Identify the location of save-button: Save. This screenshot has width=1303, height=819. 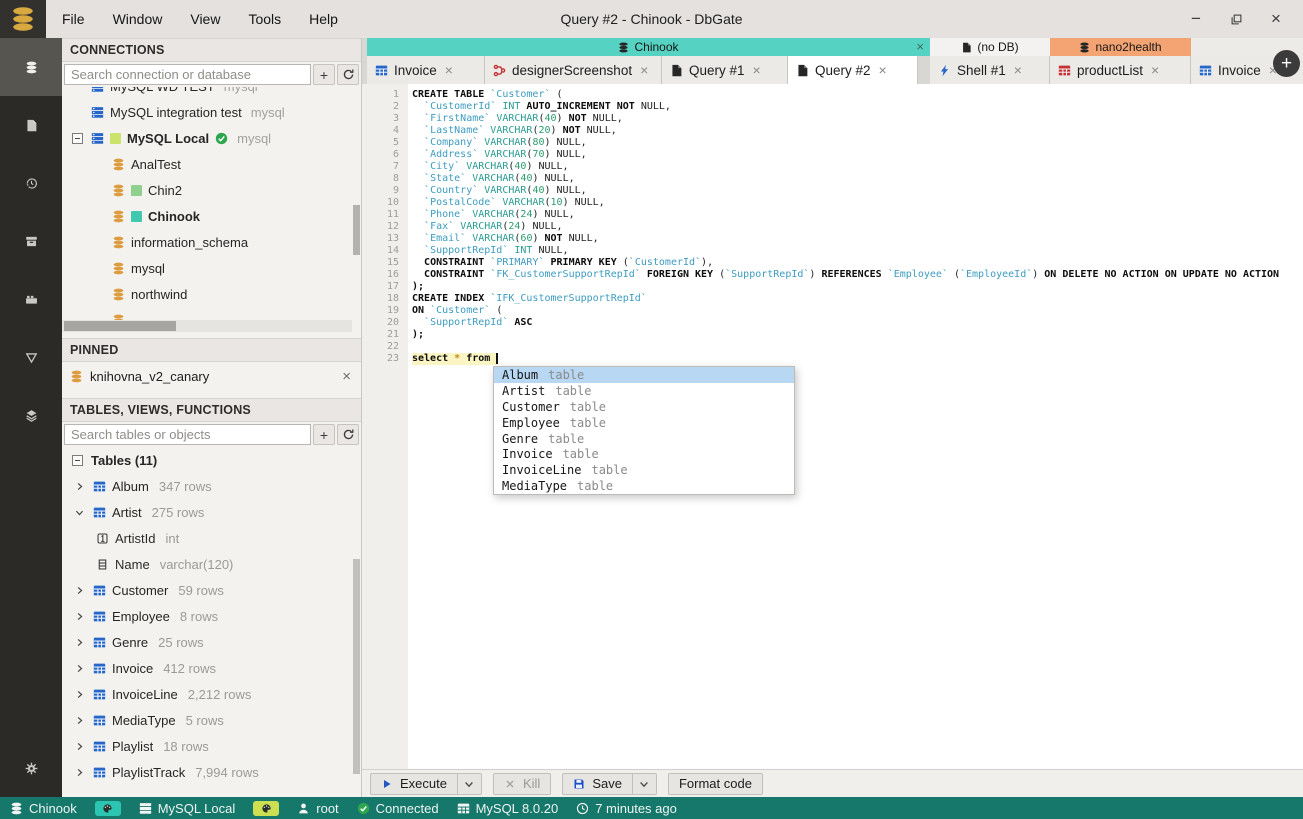
(609, 783).